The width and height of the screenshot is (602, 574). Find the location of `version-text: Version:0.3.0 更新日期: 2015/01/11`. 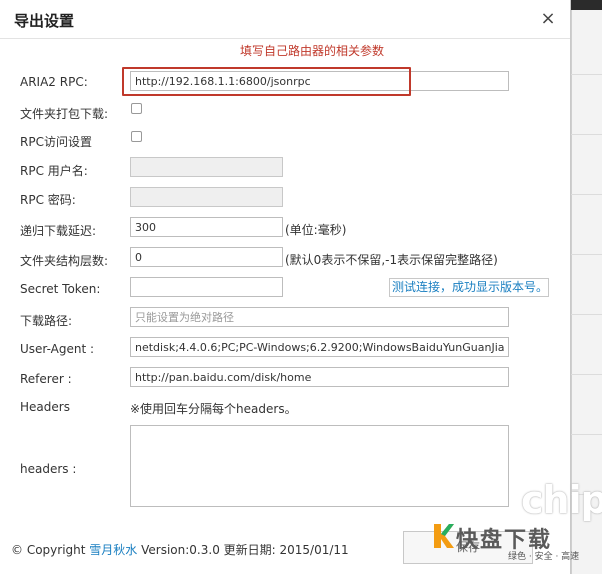

version-text: Version:0.3.0 更新日期: 2015/01/11 is located at coordinates (245, 550).